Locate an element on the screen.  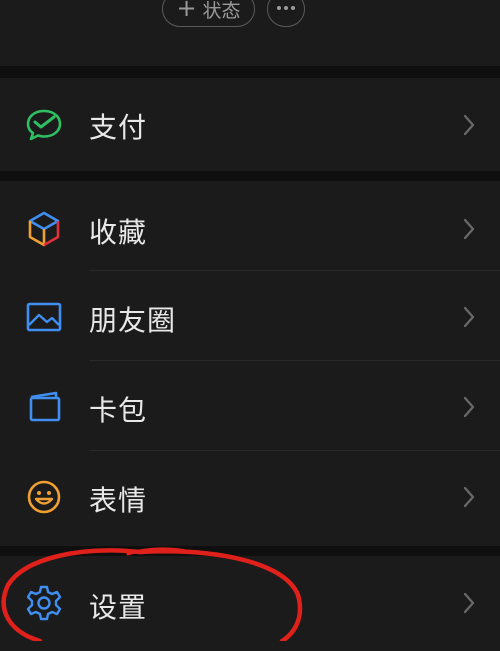
menu-item-label: 设置 is located at coordinates (118, 607).